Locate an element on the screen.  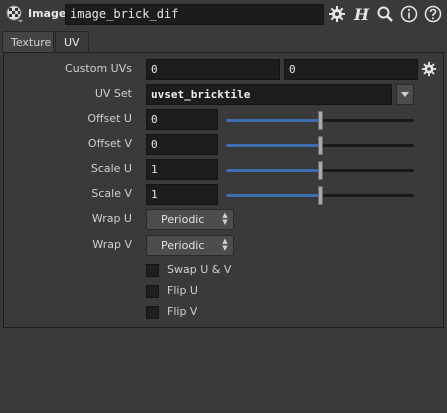
scale-v-label: Scale V is located at coordinates (111, 193).